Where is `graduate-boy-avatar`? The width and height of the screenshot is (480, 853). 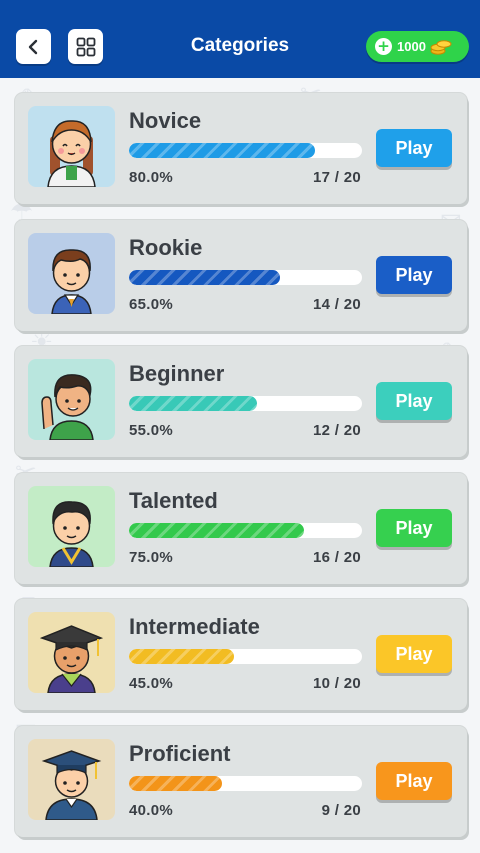
graduate-boy-avatar is located at coordinates (71, 526).